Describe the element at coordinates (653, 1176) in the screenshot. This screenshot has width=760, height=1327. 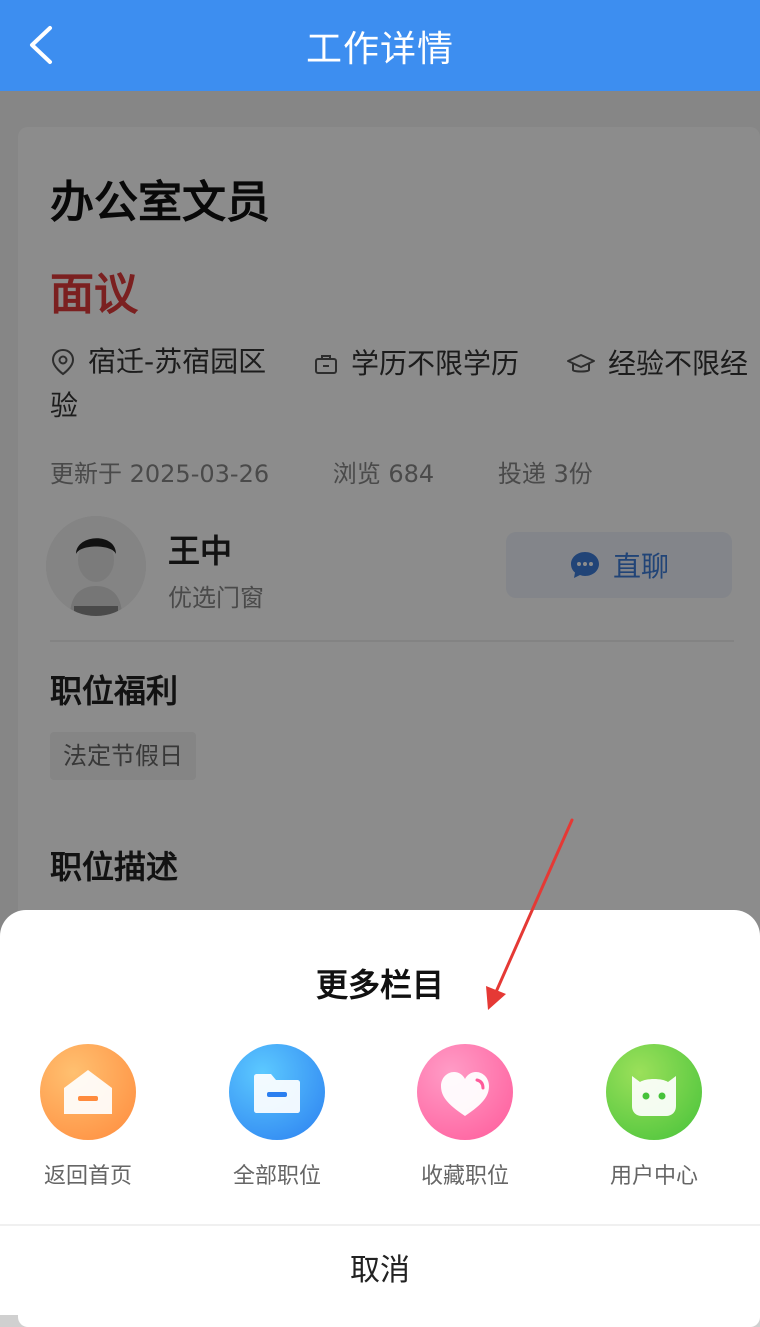
I see `user-center-label: 用户中心` at that location.